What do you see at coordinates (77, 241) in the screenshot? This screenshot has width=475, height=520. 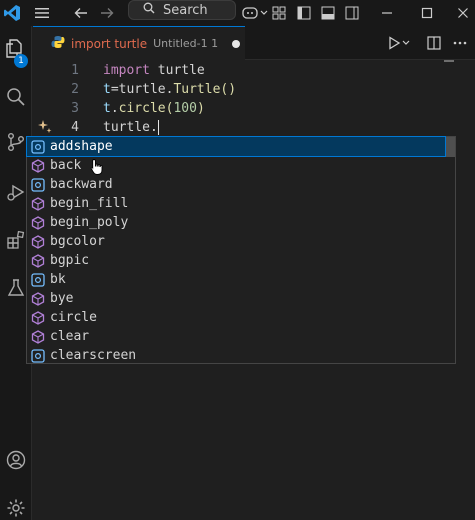 I see `suggestion-label: bgcolor` at bounding box center [77, 241].